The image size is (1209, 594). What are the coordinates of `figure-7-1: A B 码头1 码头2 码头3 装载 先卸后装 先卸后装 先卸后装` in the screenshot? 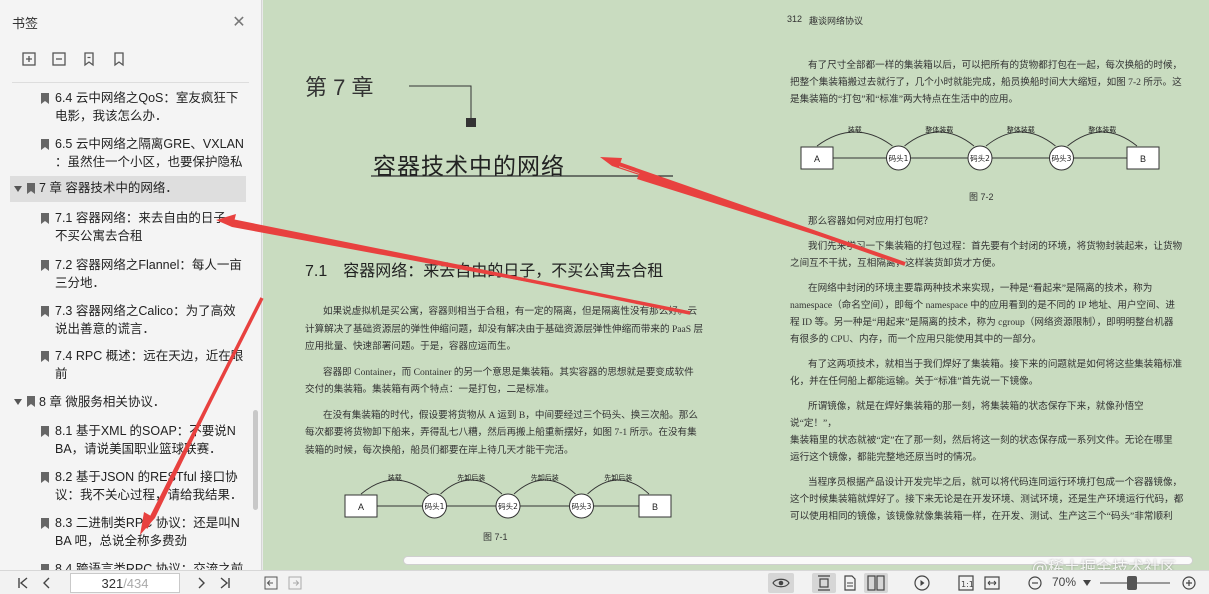 It's located at (508, 496).